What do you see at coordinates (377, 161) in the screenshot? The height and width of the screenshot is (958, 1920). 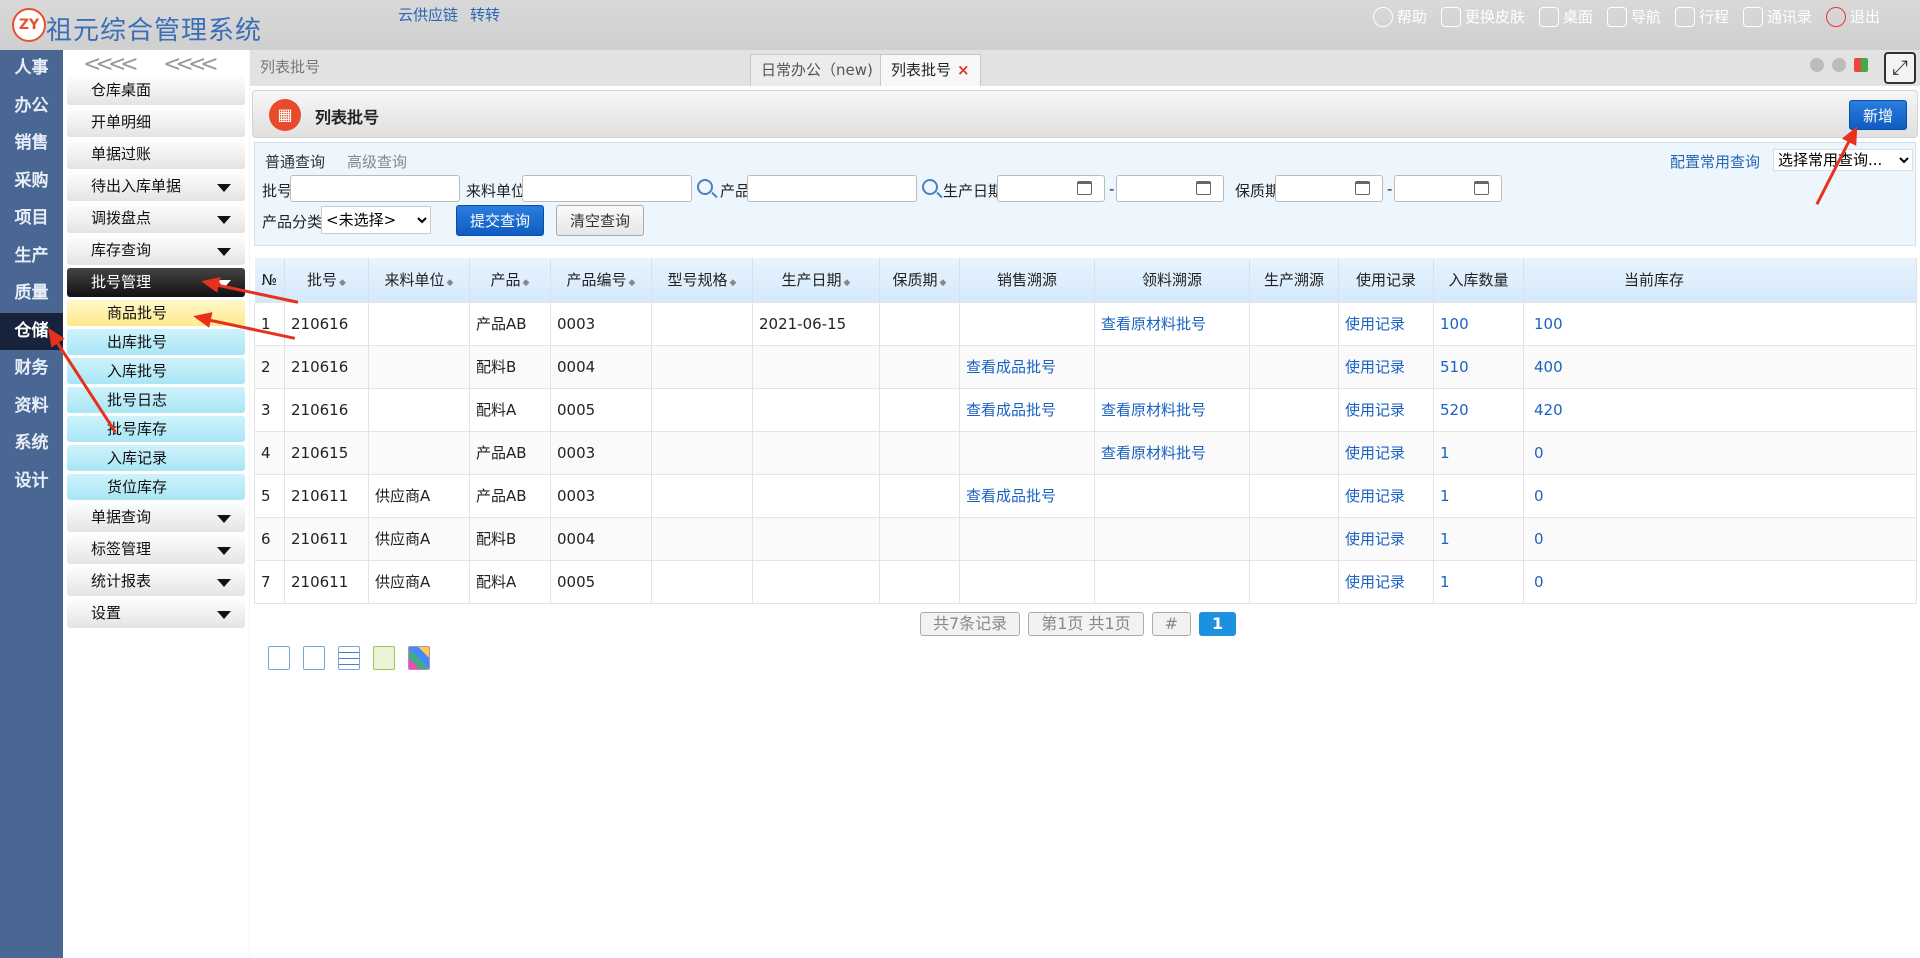 I see `tab-advanced-query: 高级查询` at bounding box center [377, 161].